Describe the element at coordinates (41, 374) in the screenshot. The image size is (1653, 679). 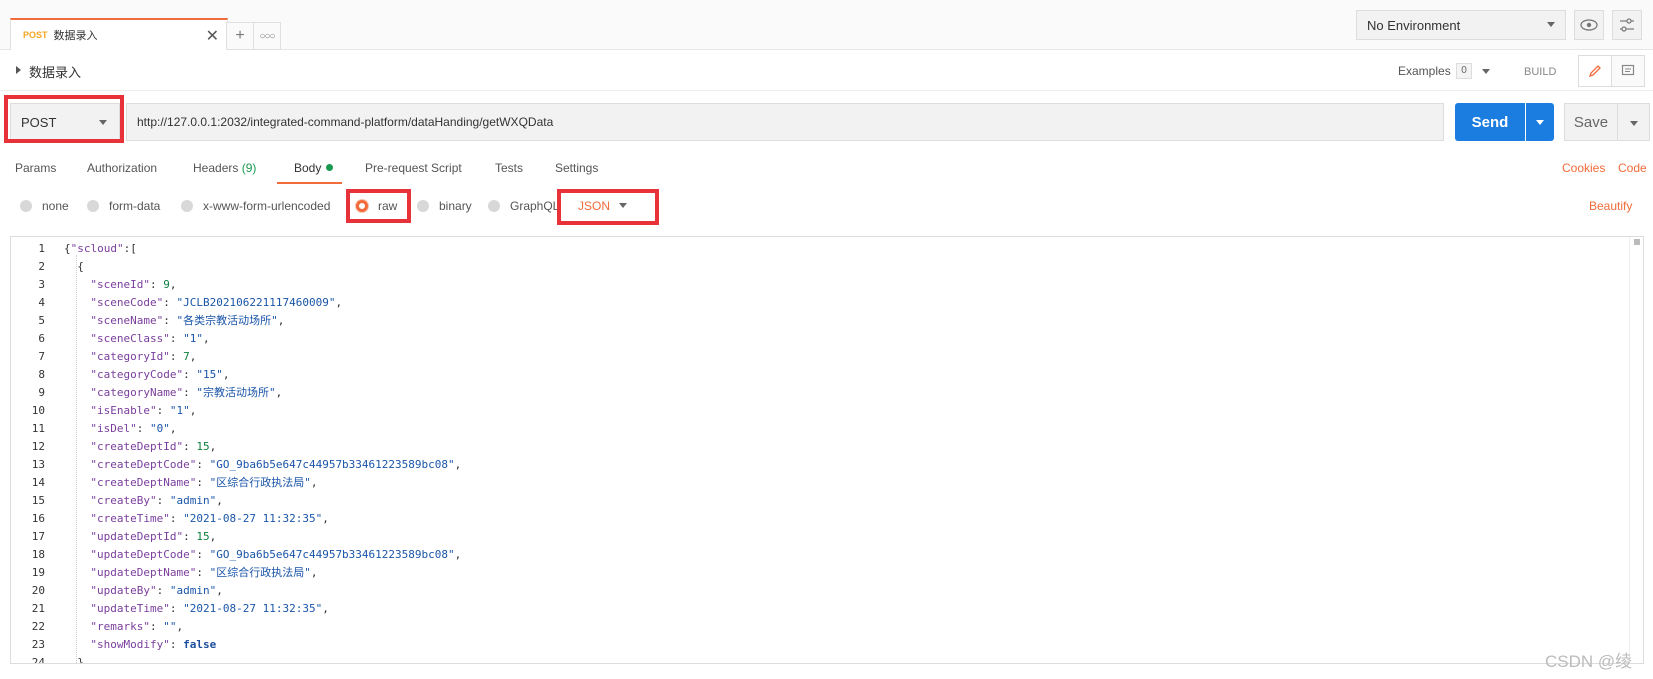
I see `line-number: 8` at that location.